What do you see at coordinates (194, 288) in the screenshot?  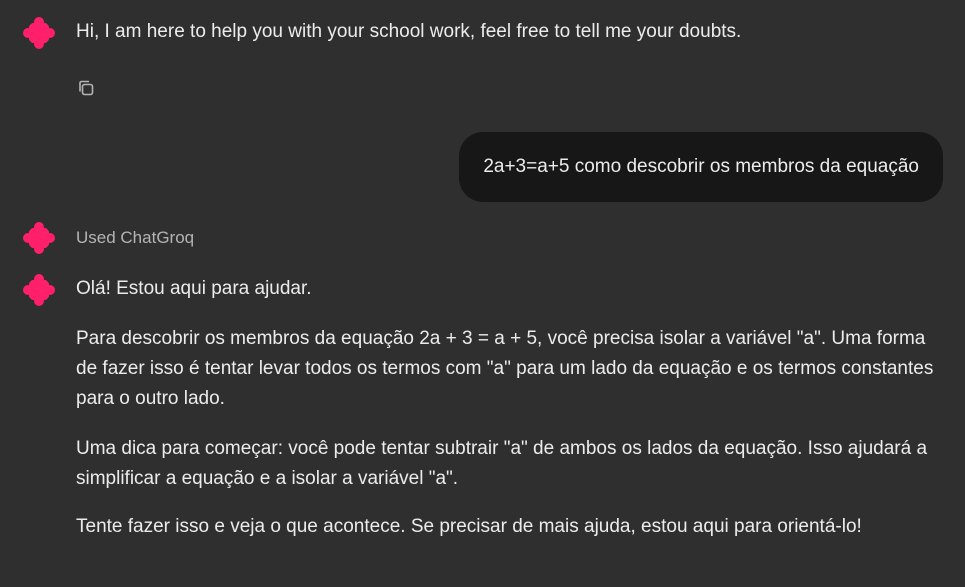 I see `reply-paragraph-1: Olá! Estou aqui para ajudar.` at bounding box center [194, 288].